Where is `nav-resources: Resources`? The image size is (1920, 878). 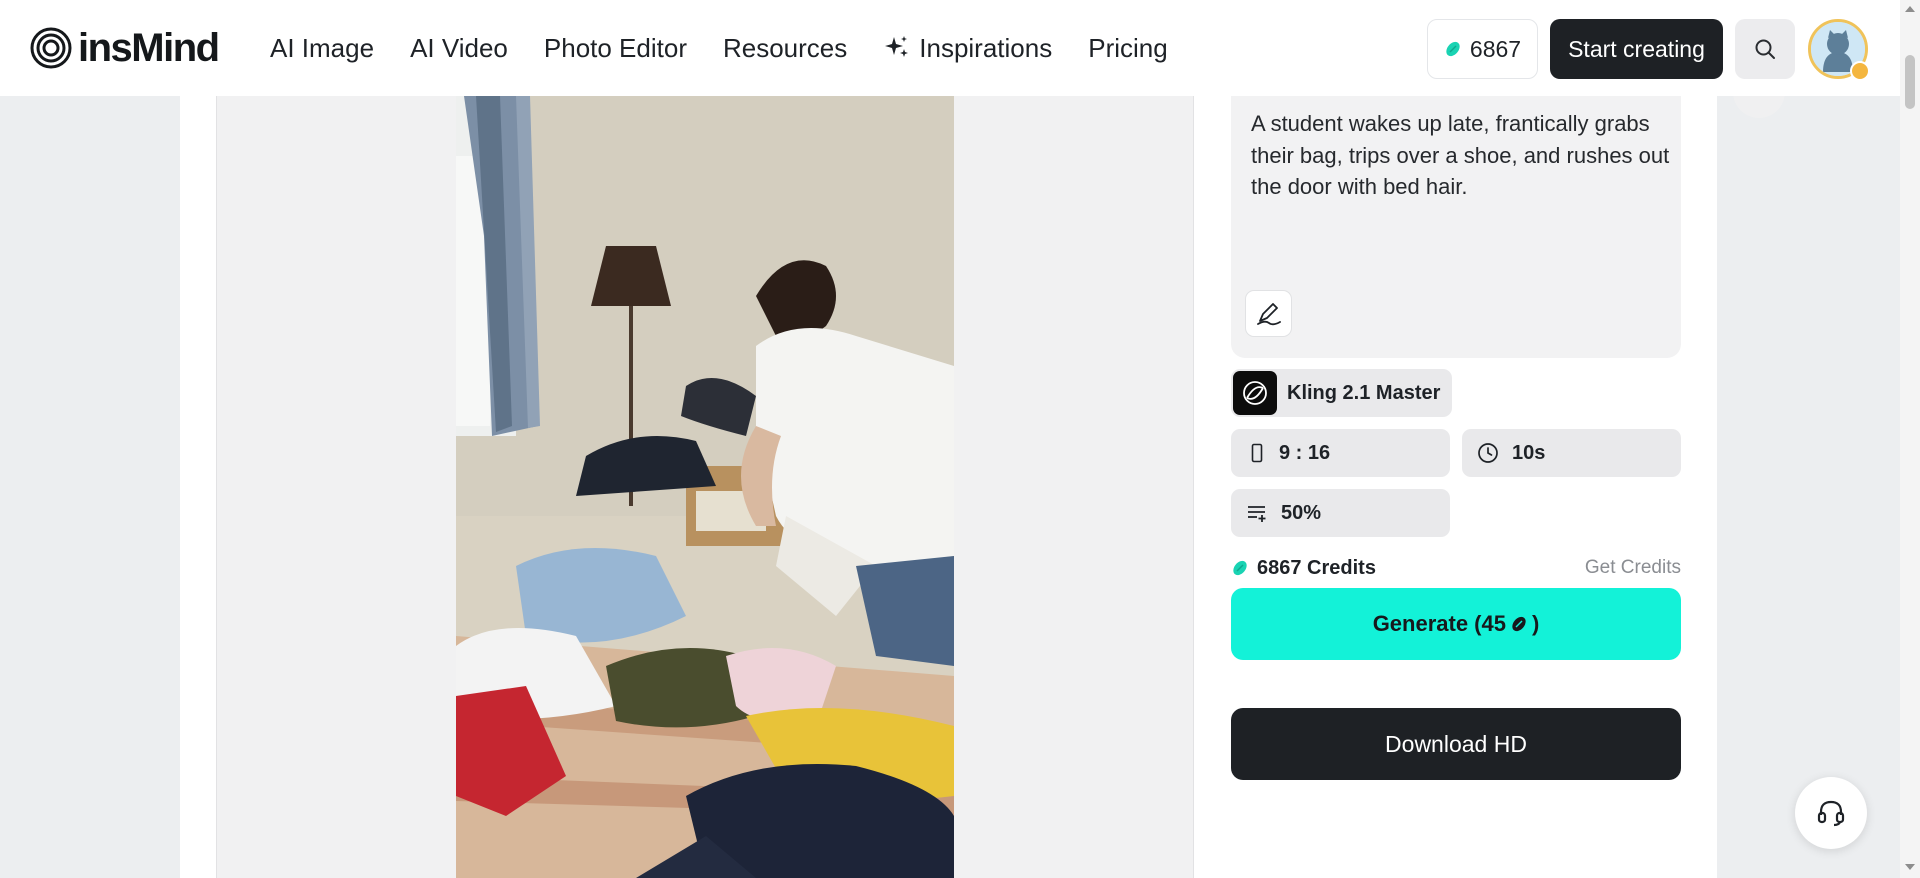
nav-resources: Resources is located at coordinates (785, 48).